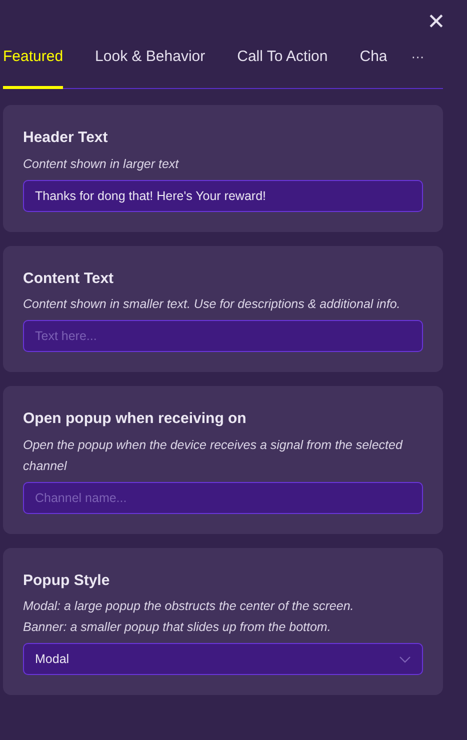 Image resolution: width=467 pixels, height=740 pixels. I want to click on card-description: Open the popup when the device receives a signal from the selected channel, so click(213, 455).